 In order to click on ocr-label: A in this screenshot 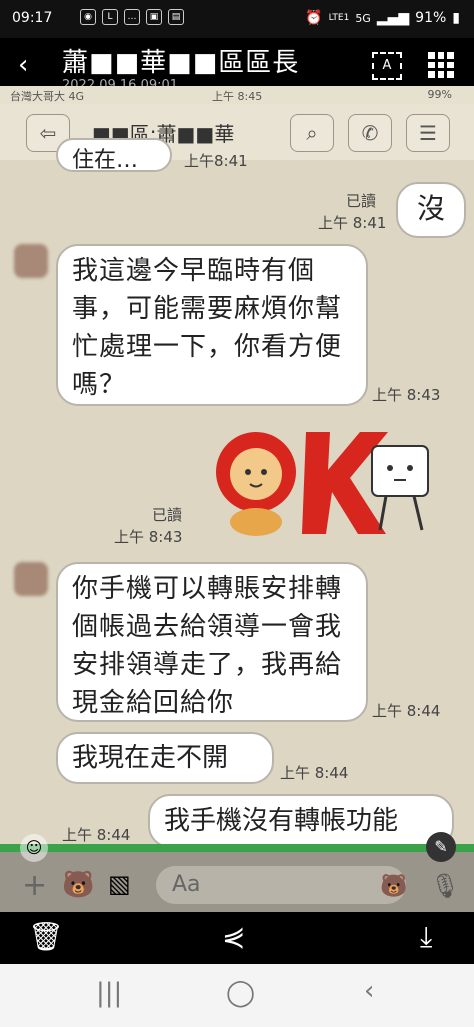, I will do `click(387, 65)`.